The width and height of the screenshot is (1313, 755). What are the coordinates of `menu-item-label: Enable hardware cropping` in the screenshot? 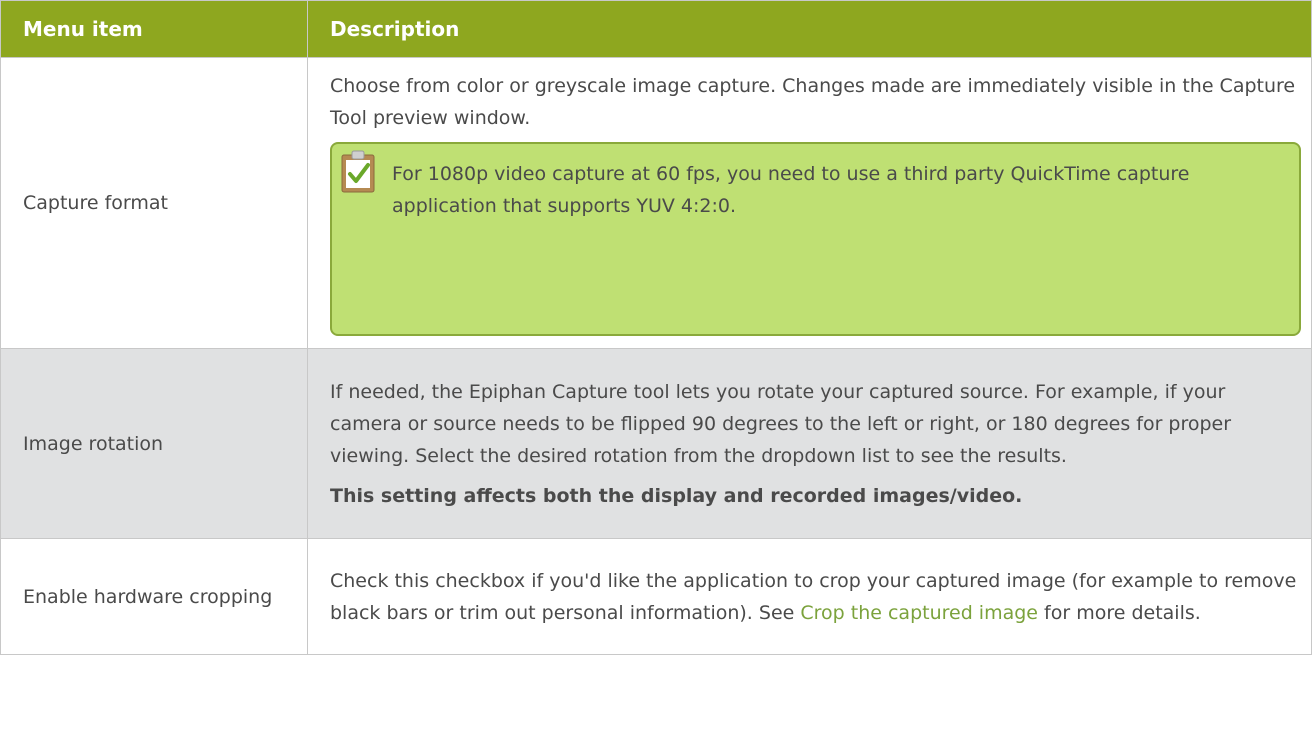 It's located at (154, 596).